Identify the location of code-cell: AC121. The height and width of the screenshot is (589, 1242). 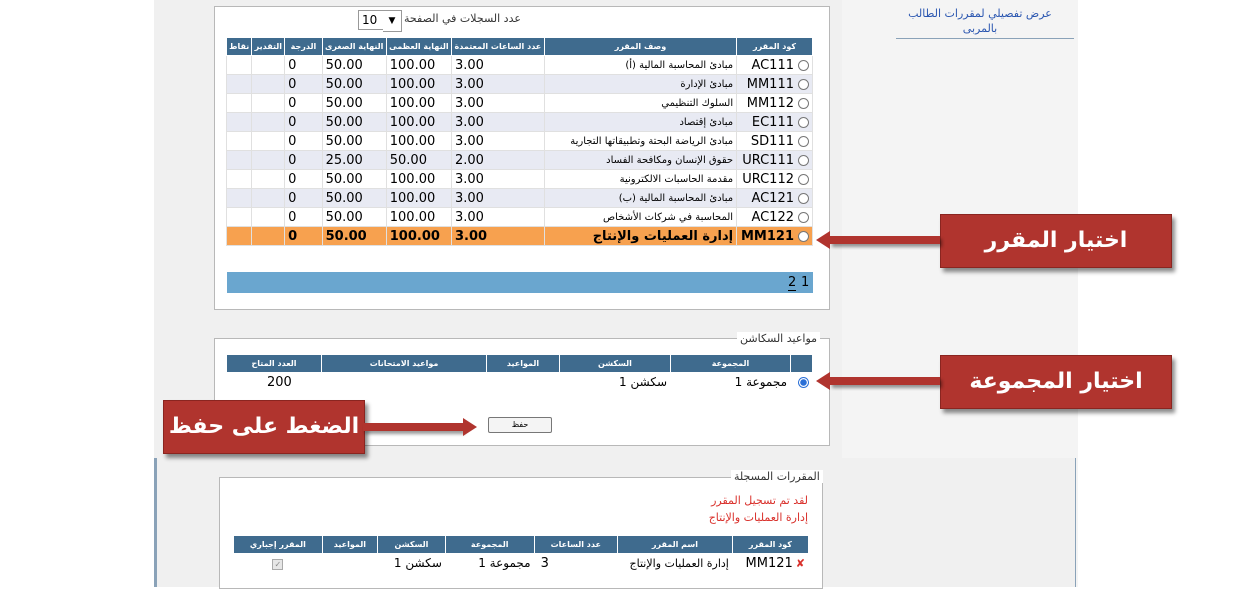
(774, 198).